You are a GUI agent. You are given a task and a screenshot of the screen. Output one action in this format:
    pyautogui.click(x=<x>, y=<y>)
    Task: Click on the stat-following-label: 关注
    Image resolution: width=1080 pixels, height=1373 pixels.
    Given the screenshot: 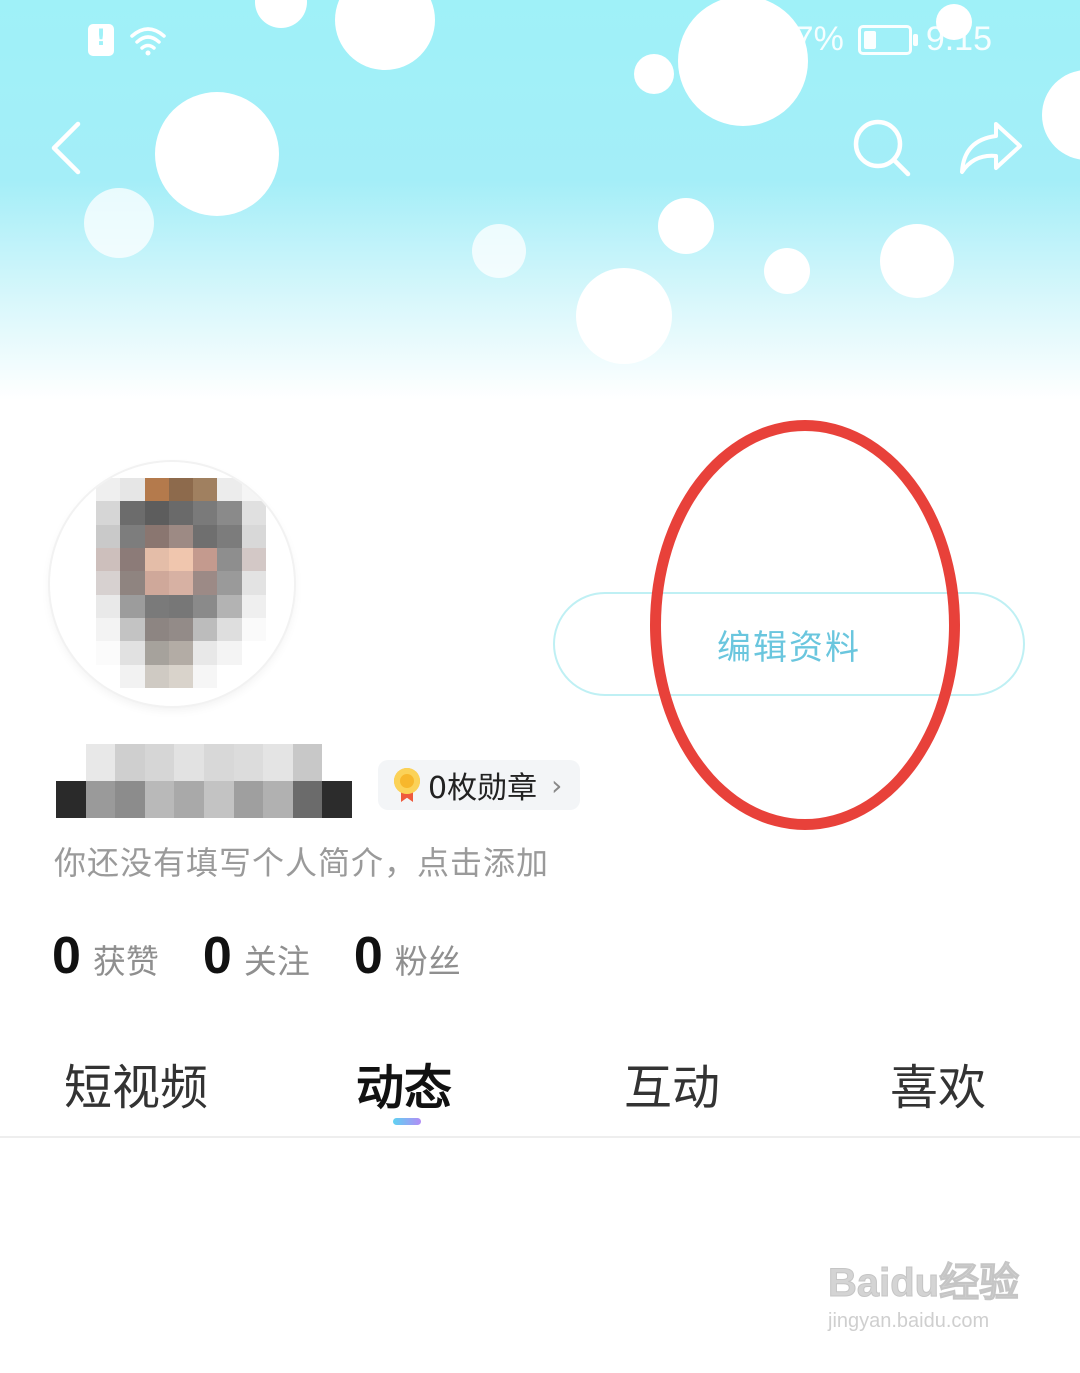 What is the action you would take?
    pyautogui.click(x=276, y=961)
    